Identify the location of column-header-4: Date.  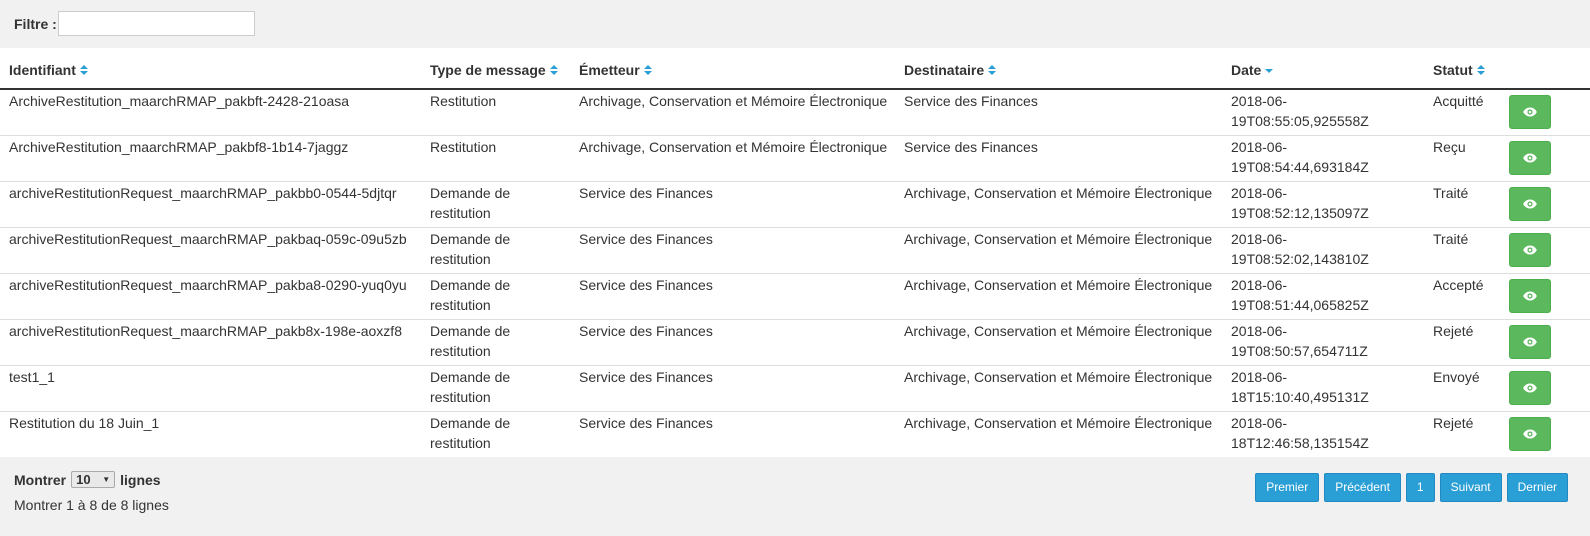
(1323, 69).